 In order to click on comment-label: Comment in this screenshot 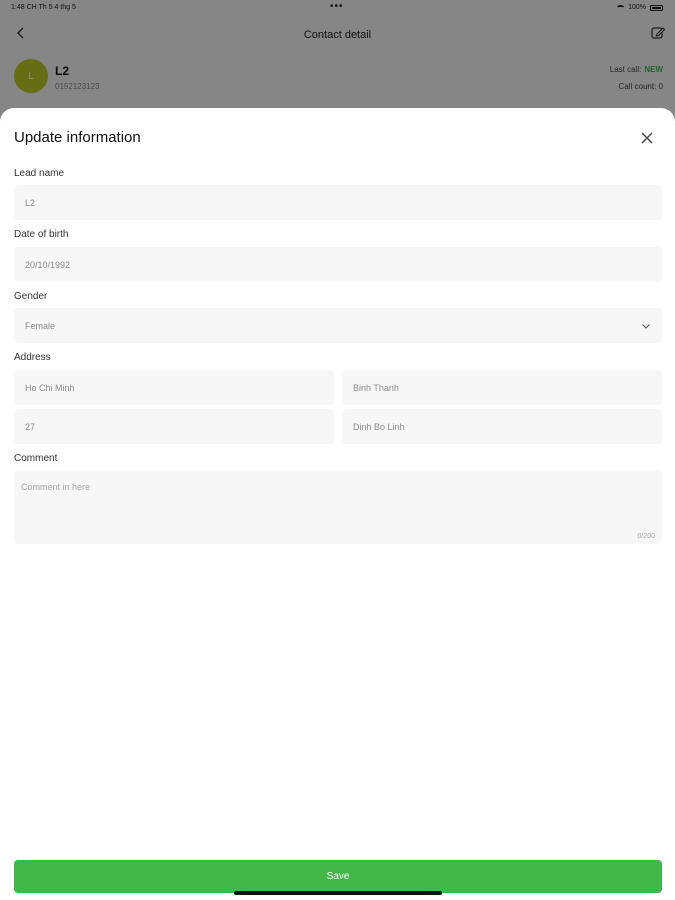, I will do `click(36, 458)`.